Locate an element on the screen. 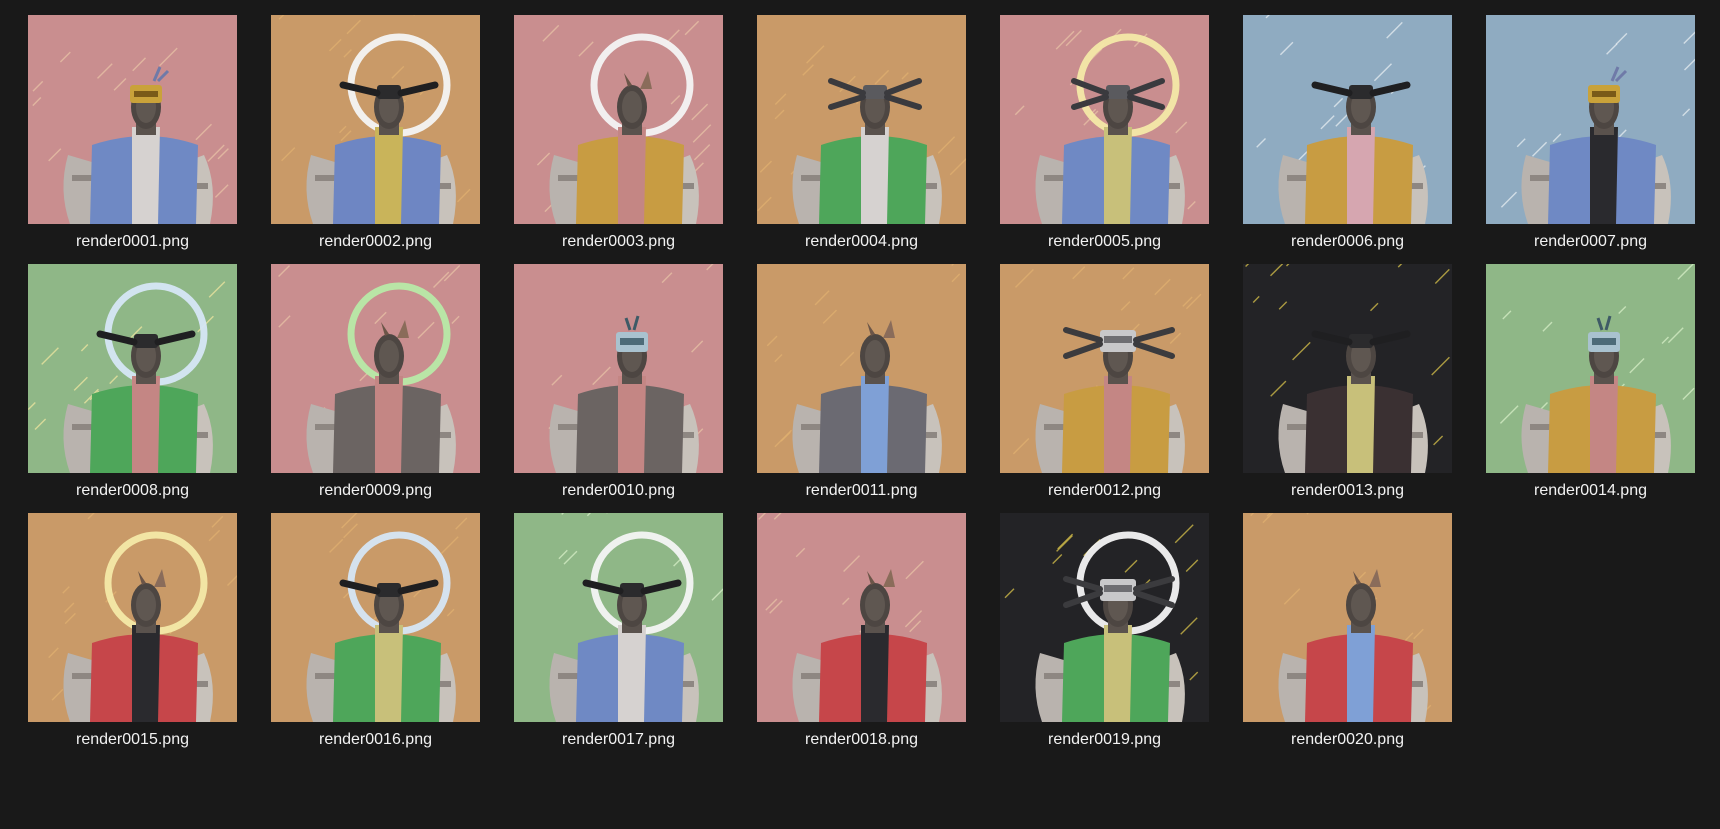 Image resolution: width=1720 pixels, height=829 pixels. file-item: render0008.png is located at coordinates (132, 388).